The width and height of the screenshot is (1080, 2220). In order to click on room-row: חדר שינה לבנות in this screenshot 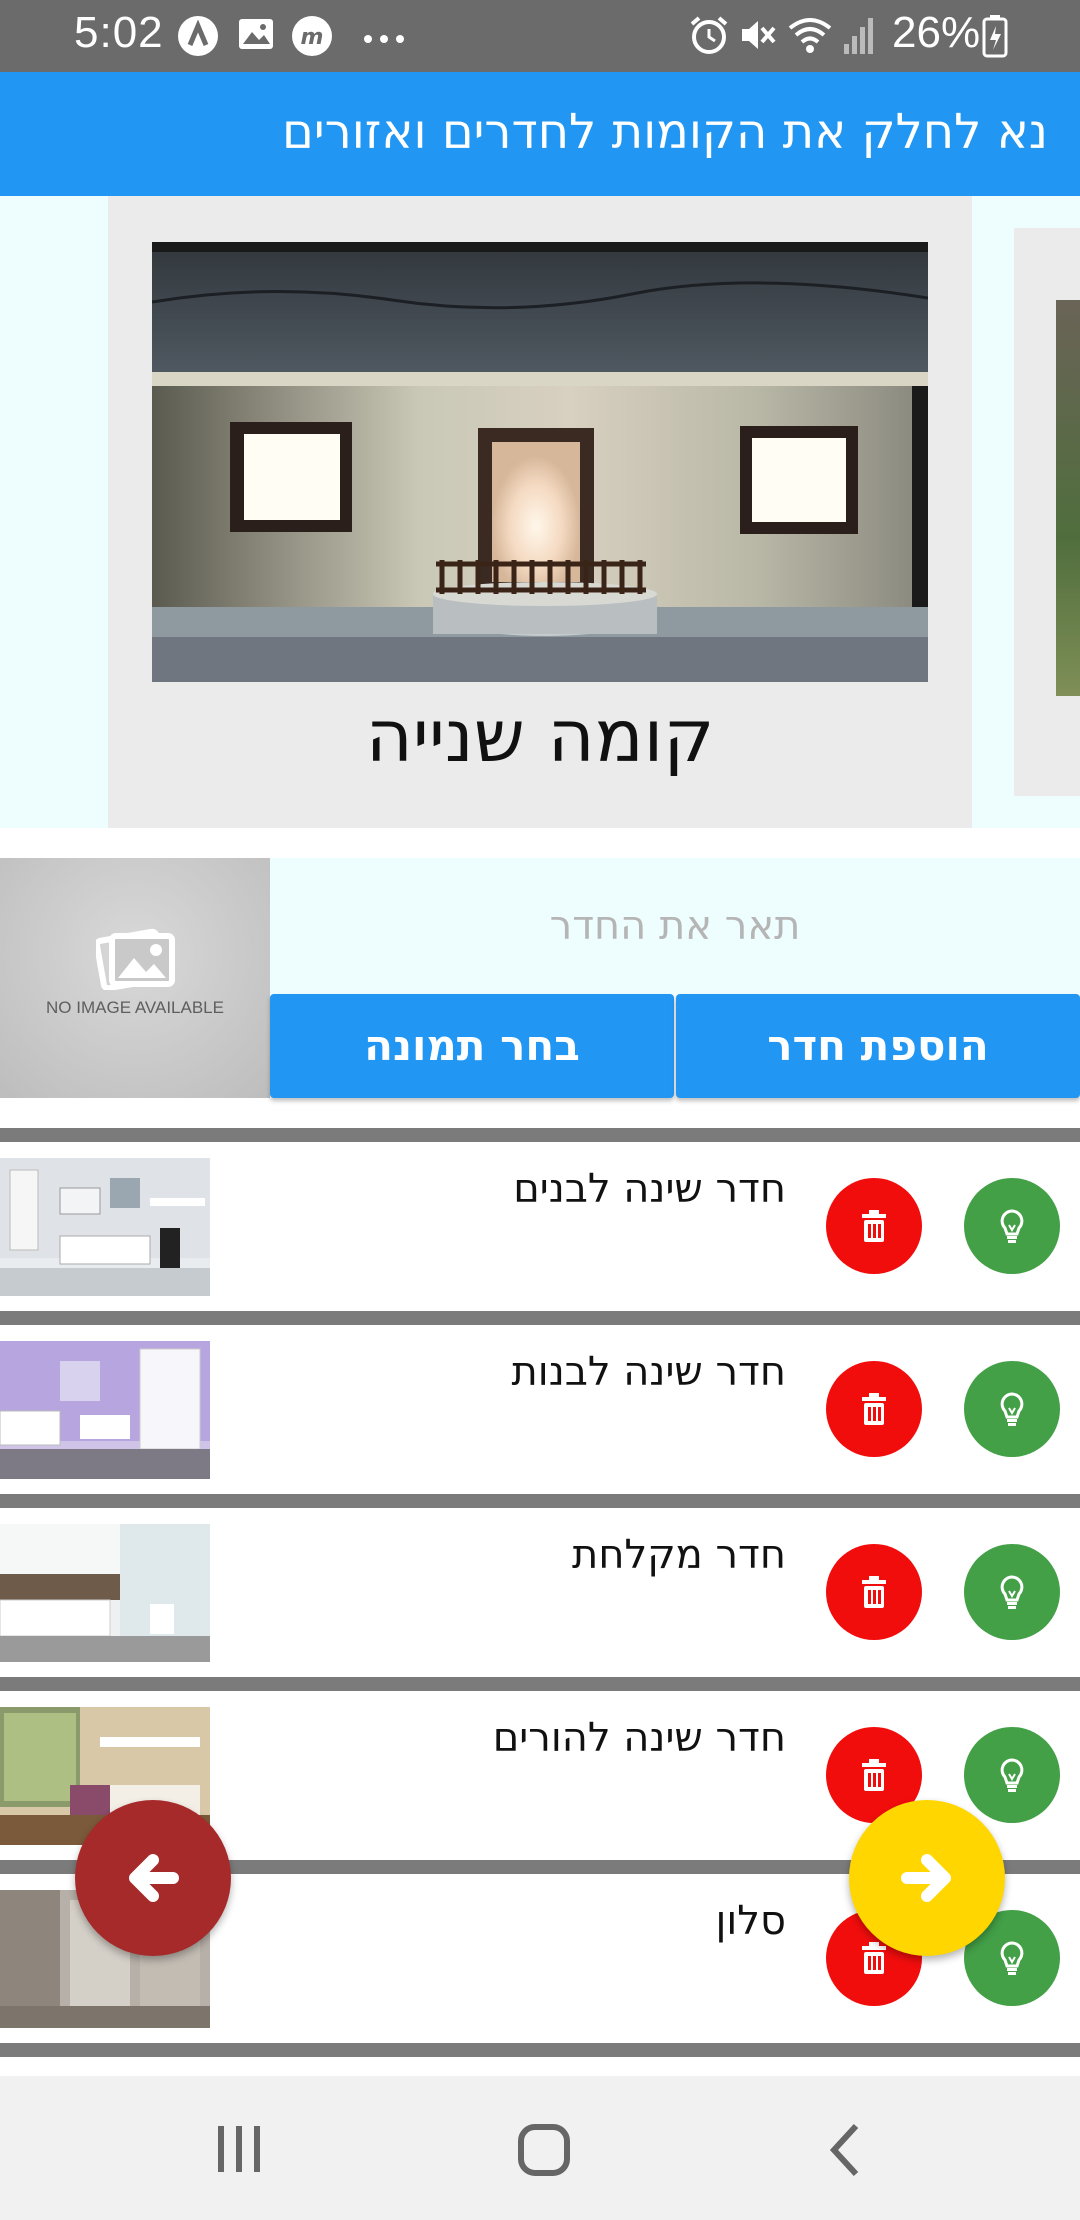, I will do `click(540, 1402)`.